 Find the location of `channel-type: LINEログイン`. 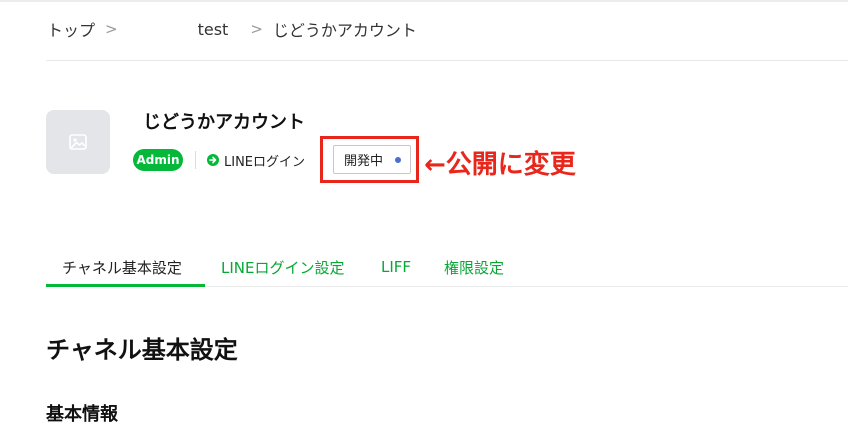

channel-type: LINEログイン is located at coordinates (256, 160).